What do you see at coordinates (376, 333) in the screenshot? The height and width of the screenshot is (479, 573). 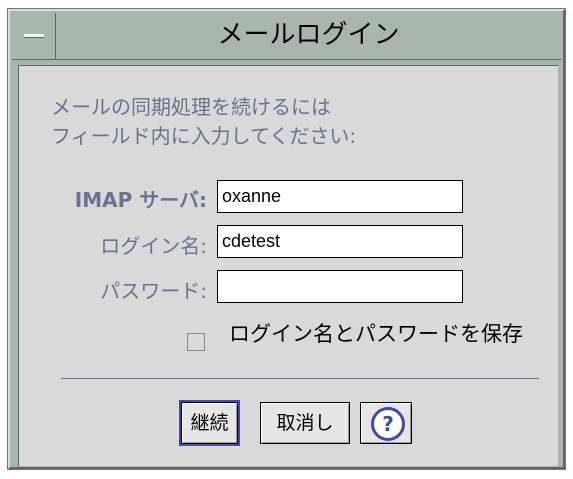 I see `save-credentials-label: ログイン名とパスワードを保存` at bounding box center [376, 333].